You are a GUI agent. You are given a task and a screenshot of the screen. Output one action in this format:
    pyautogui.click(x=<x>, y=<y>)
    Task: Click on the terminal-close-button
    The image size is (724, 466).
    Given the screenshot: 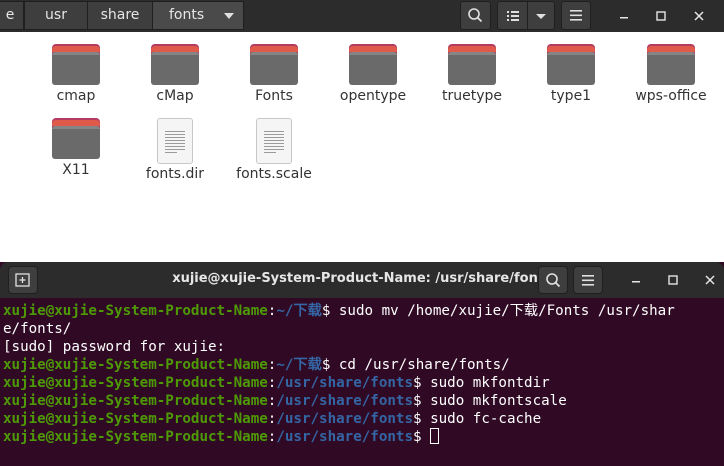 What is the action you would take?
    pyautogui.click(x=710, y=280)
    